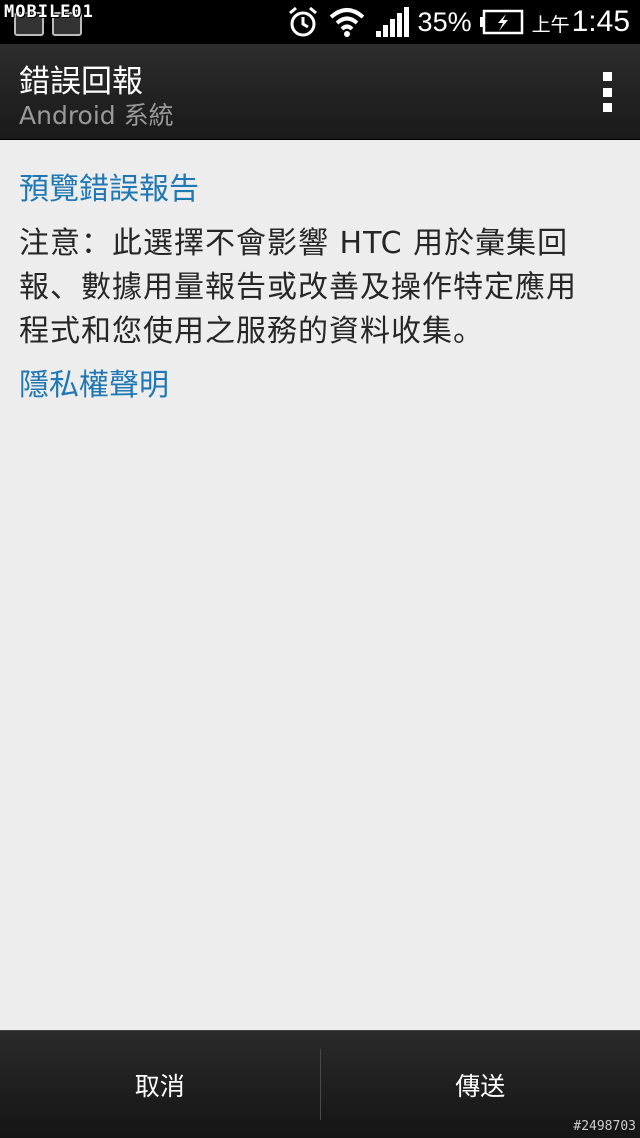 The height and width of the screenshot is (1138, 640). I want to click on status-indicators: 35% 上午 1:45, so click(458, 22).